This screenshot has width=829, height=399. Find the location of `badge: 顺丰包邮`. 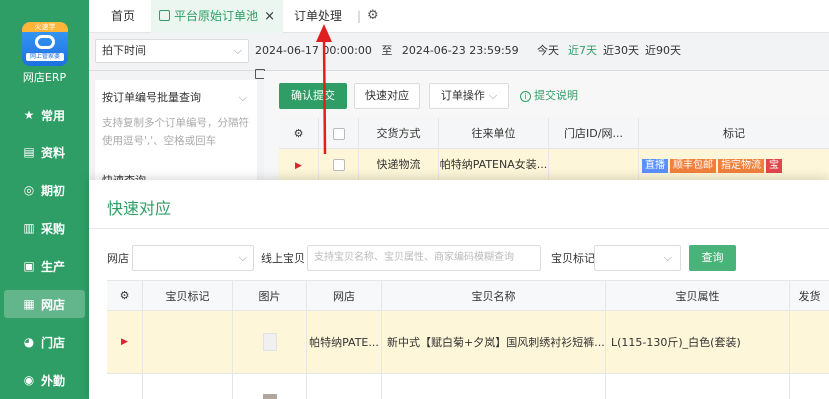

badge: 顺丰包邮 is located at coordinates (693, 166).